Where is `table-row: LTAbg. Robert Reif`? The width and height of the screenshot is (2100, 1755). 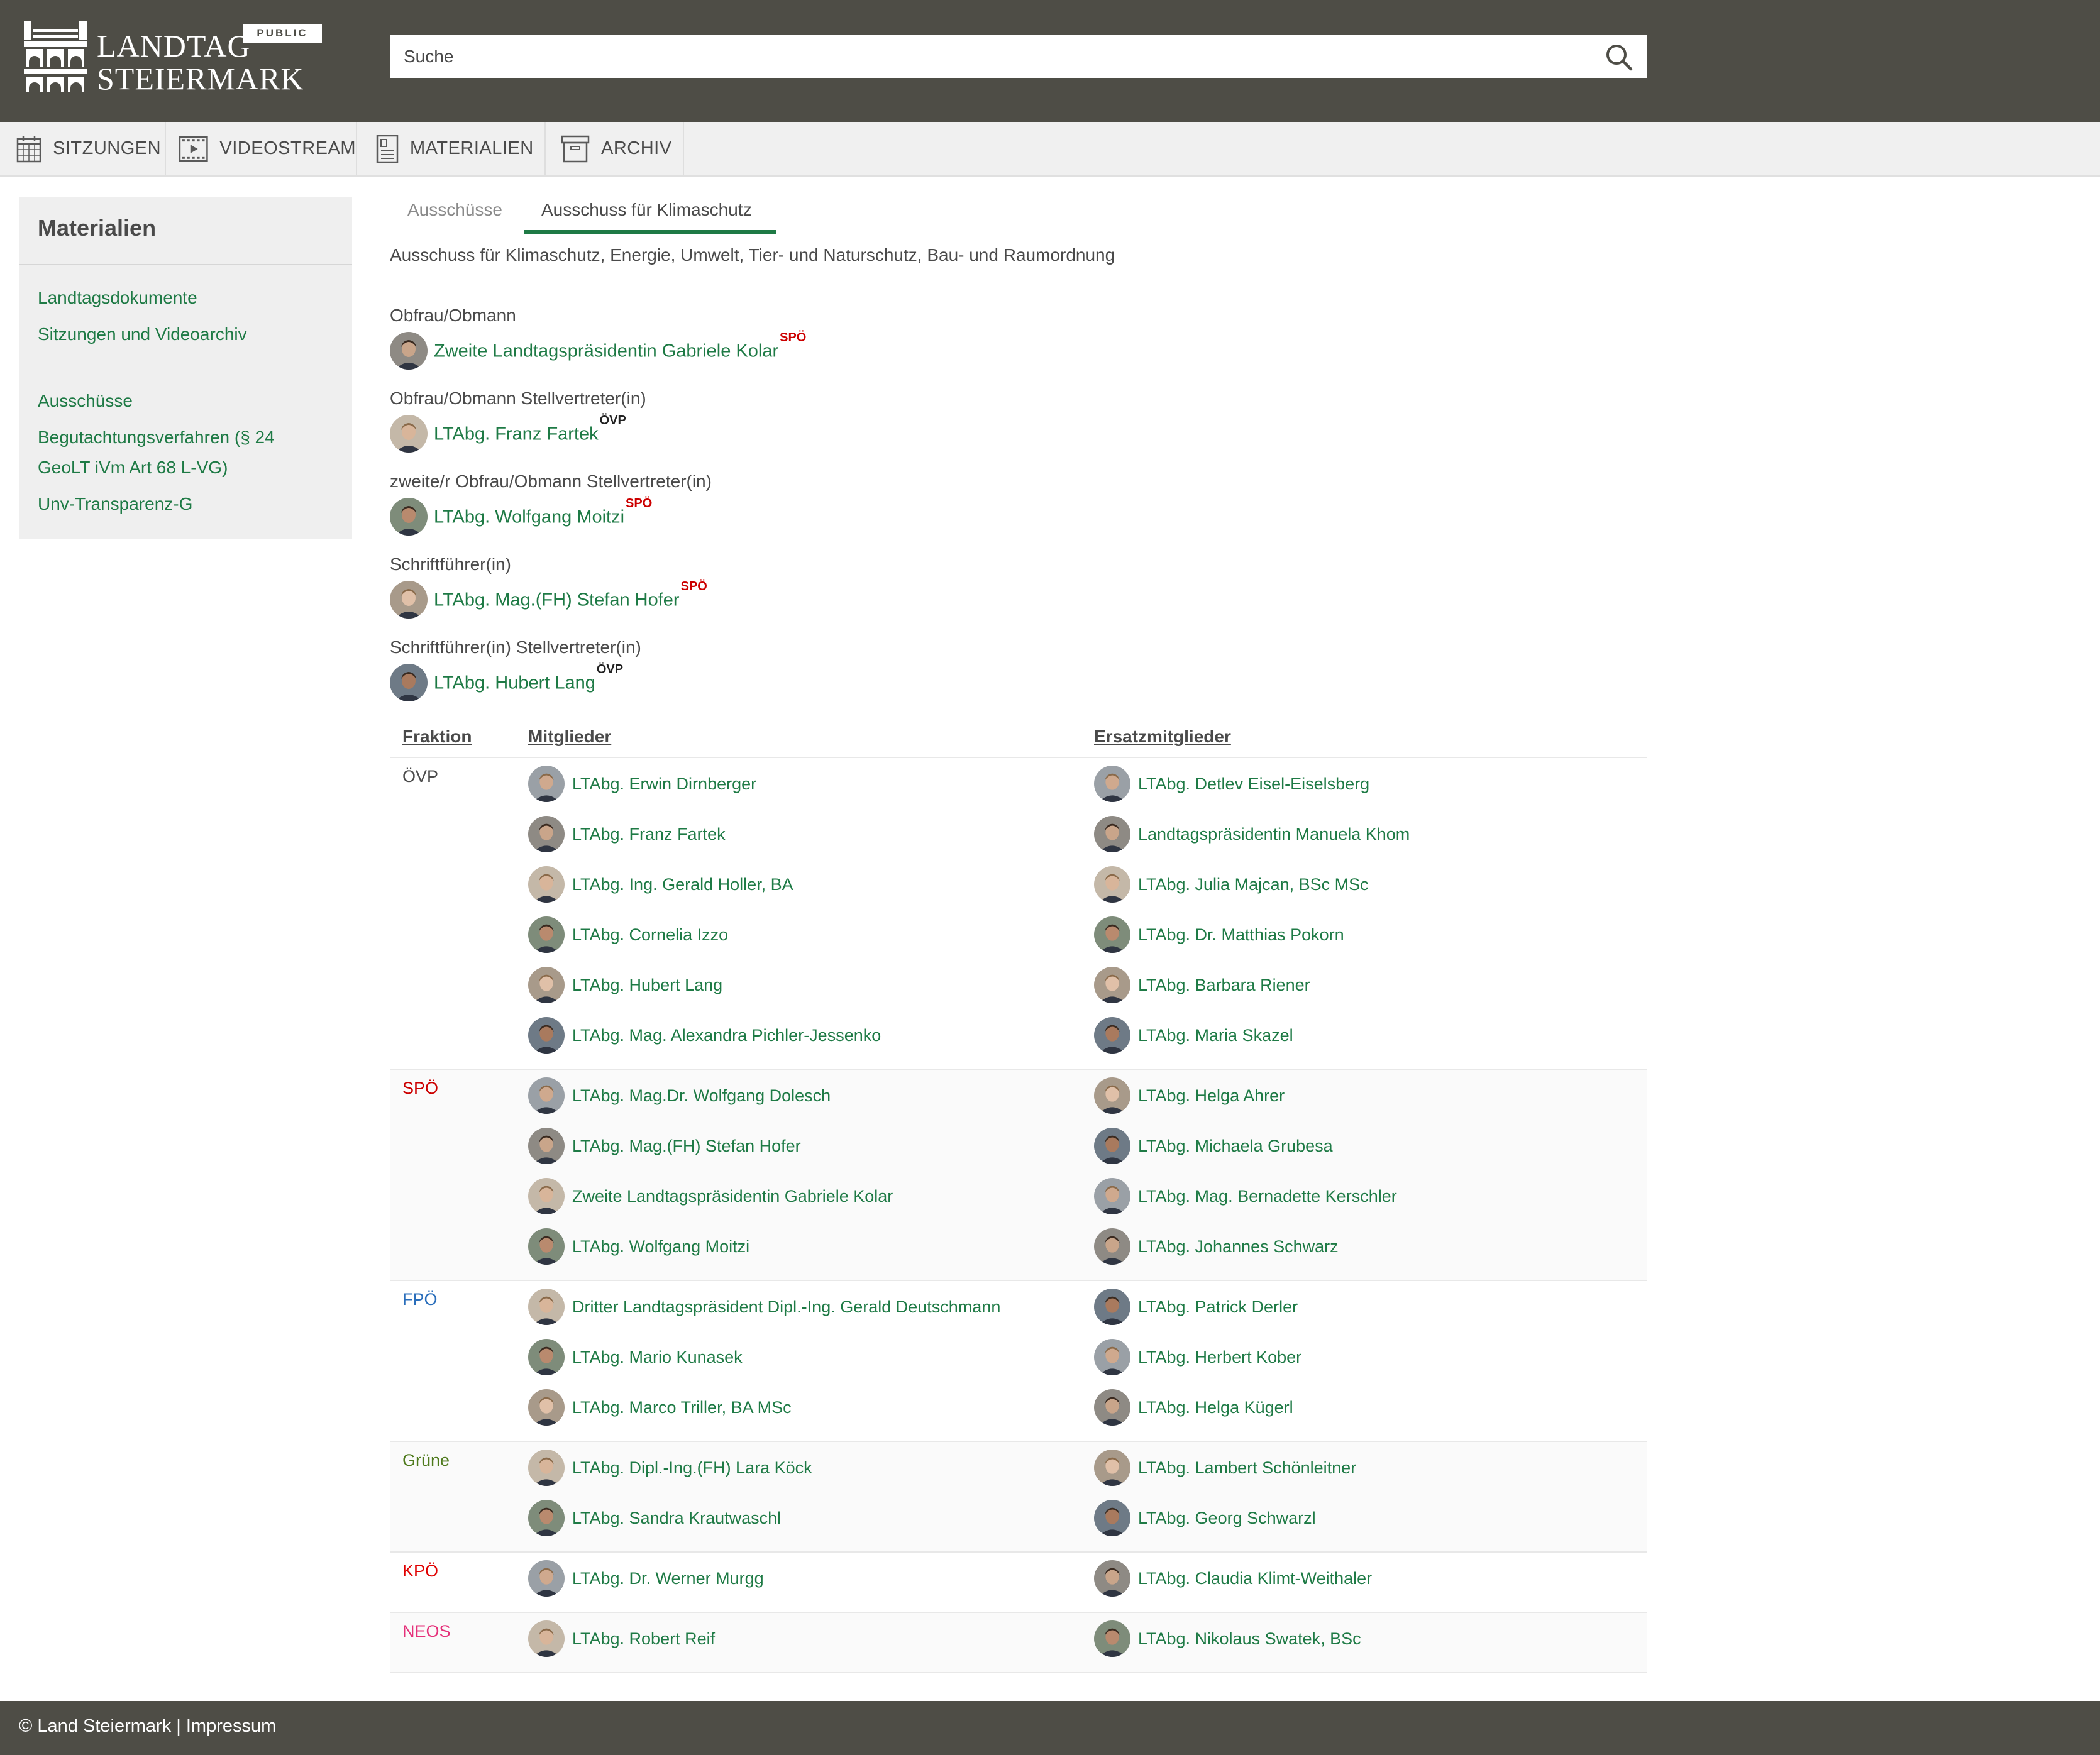 table-row: LTAbg. Robert Reif is located at coordinates (621, 1638).